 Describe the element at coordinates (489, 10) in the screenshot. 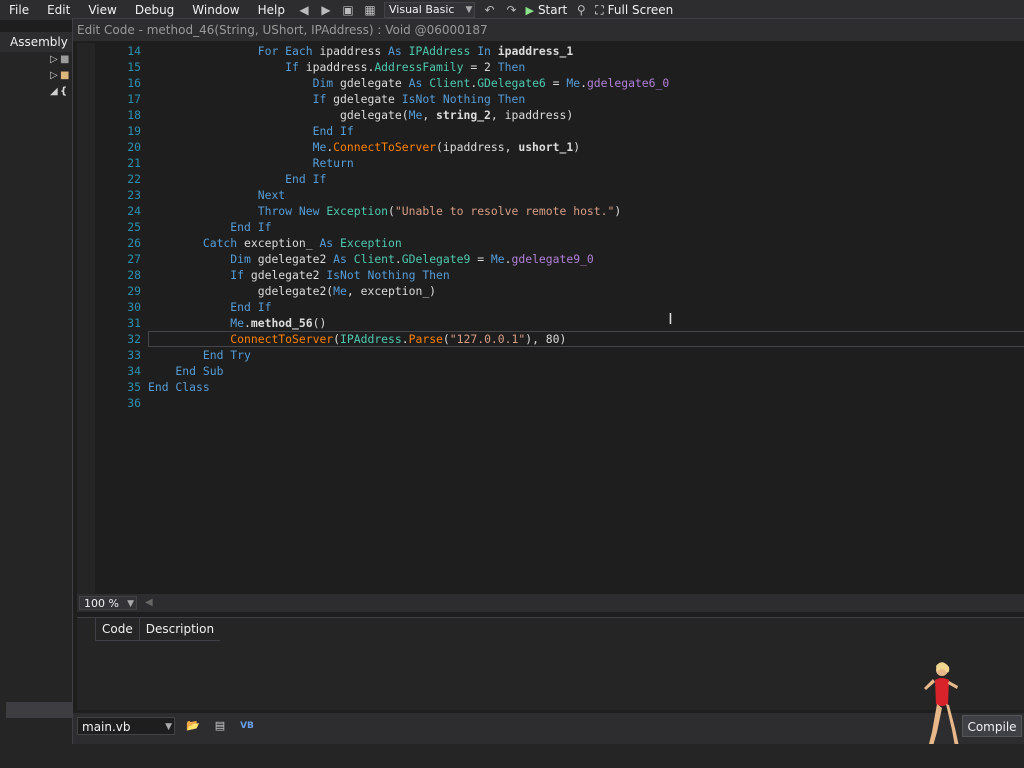

I see `undo-icon: ↶` at that location.